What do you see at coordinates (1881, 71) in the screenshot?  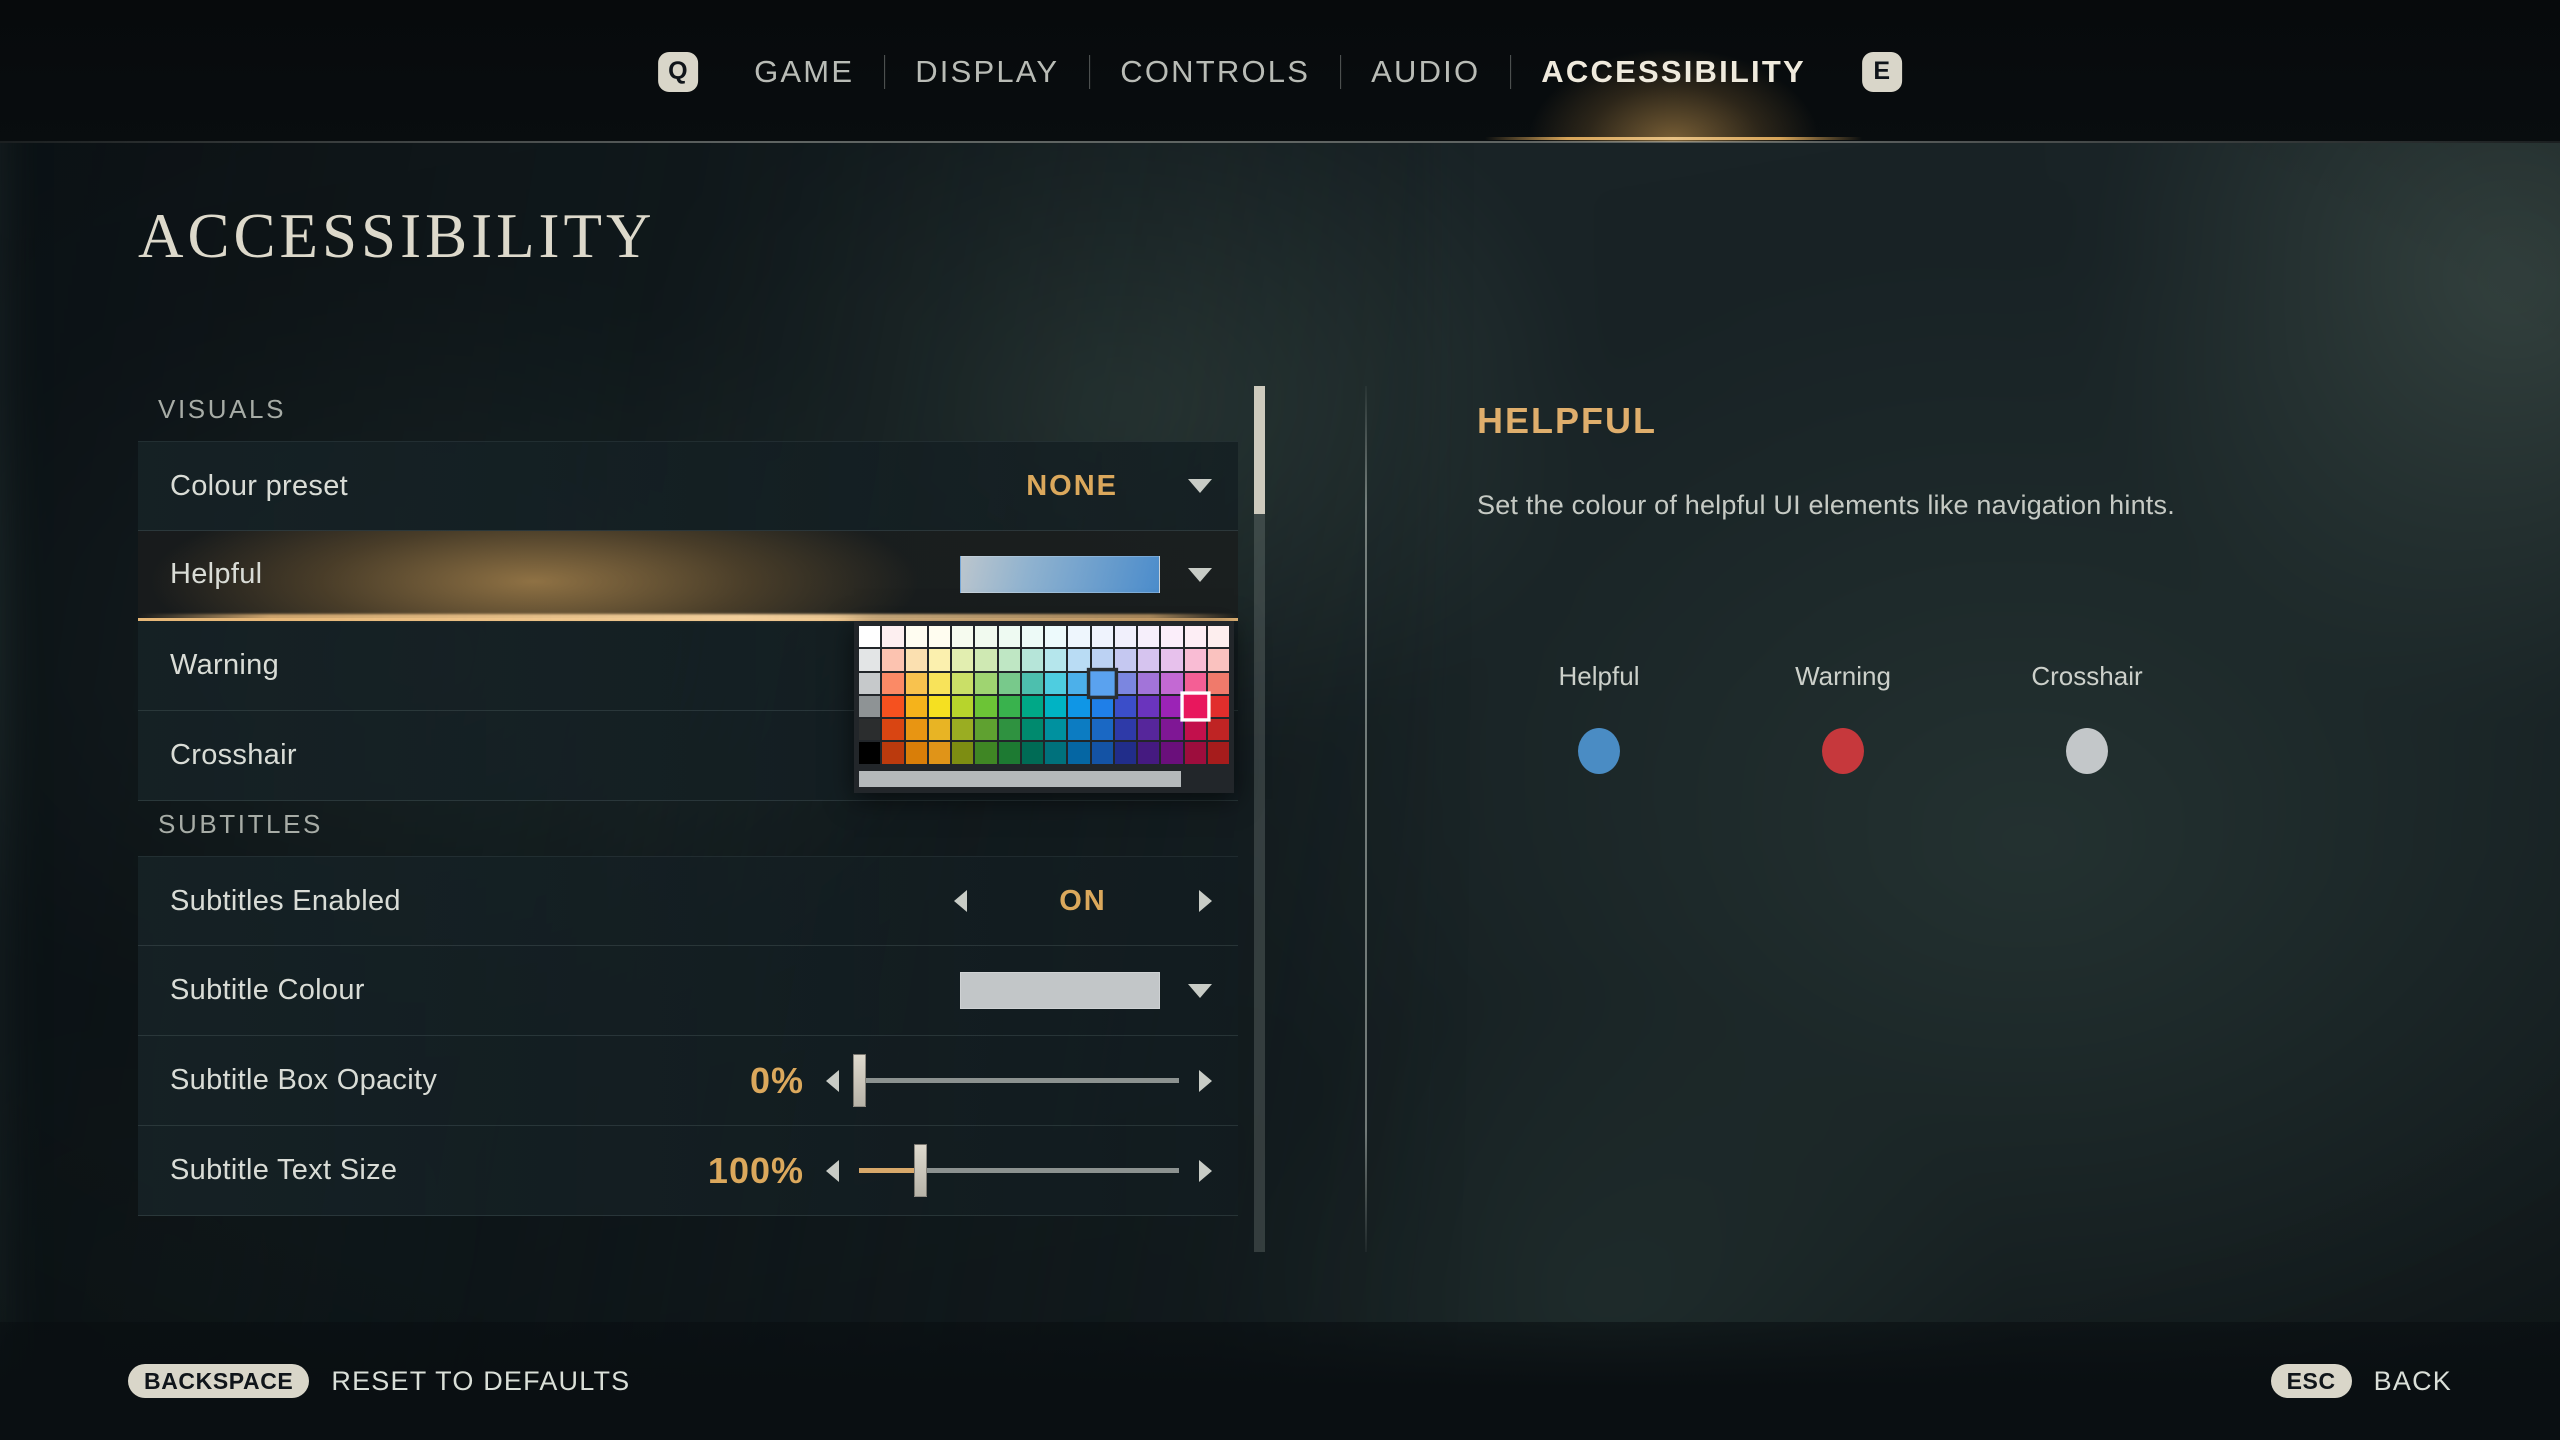 I see `next-tab-key-e: E` at bounding box center [1881, 71].